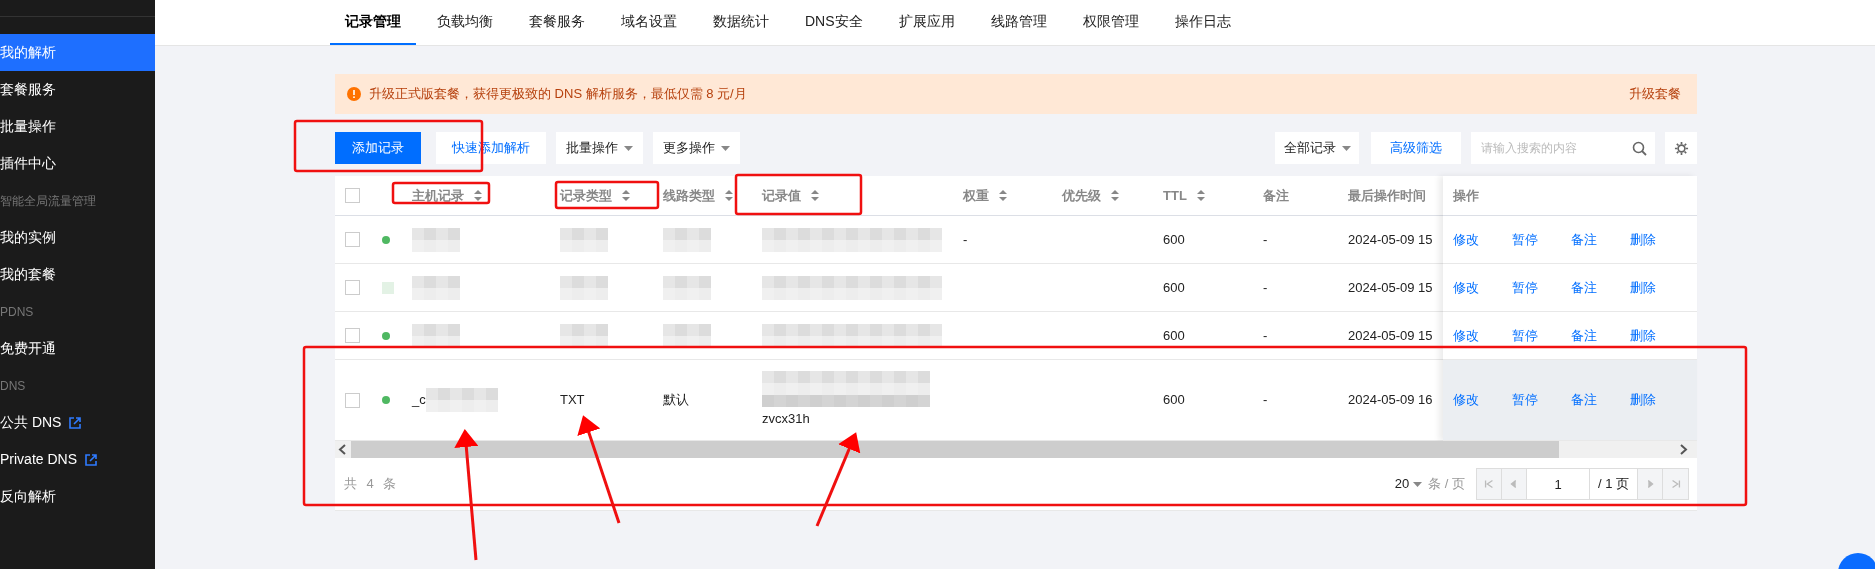 The image size is (1875, 569). Describe the element at coordinates (1018, 22) in the screenshot. I see `tab: 线路管理` at that location.